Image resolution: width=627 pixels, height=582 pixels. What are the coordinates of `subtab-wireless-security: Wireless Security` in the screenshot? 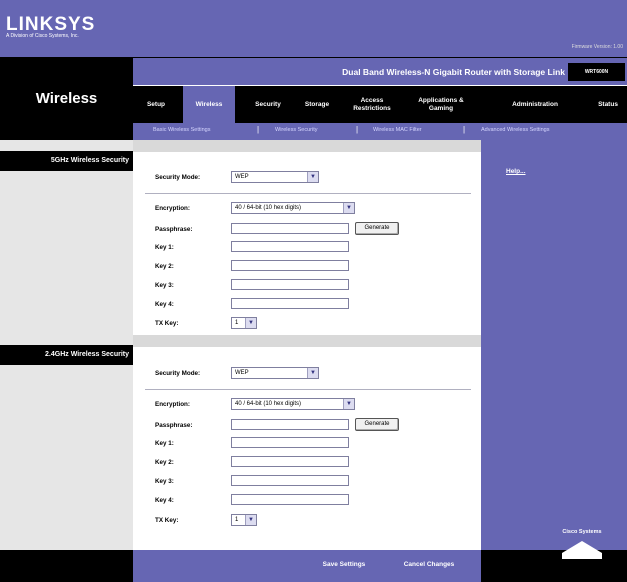 It's located at (296, 130).